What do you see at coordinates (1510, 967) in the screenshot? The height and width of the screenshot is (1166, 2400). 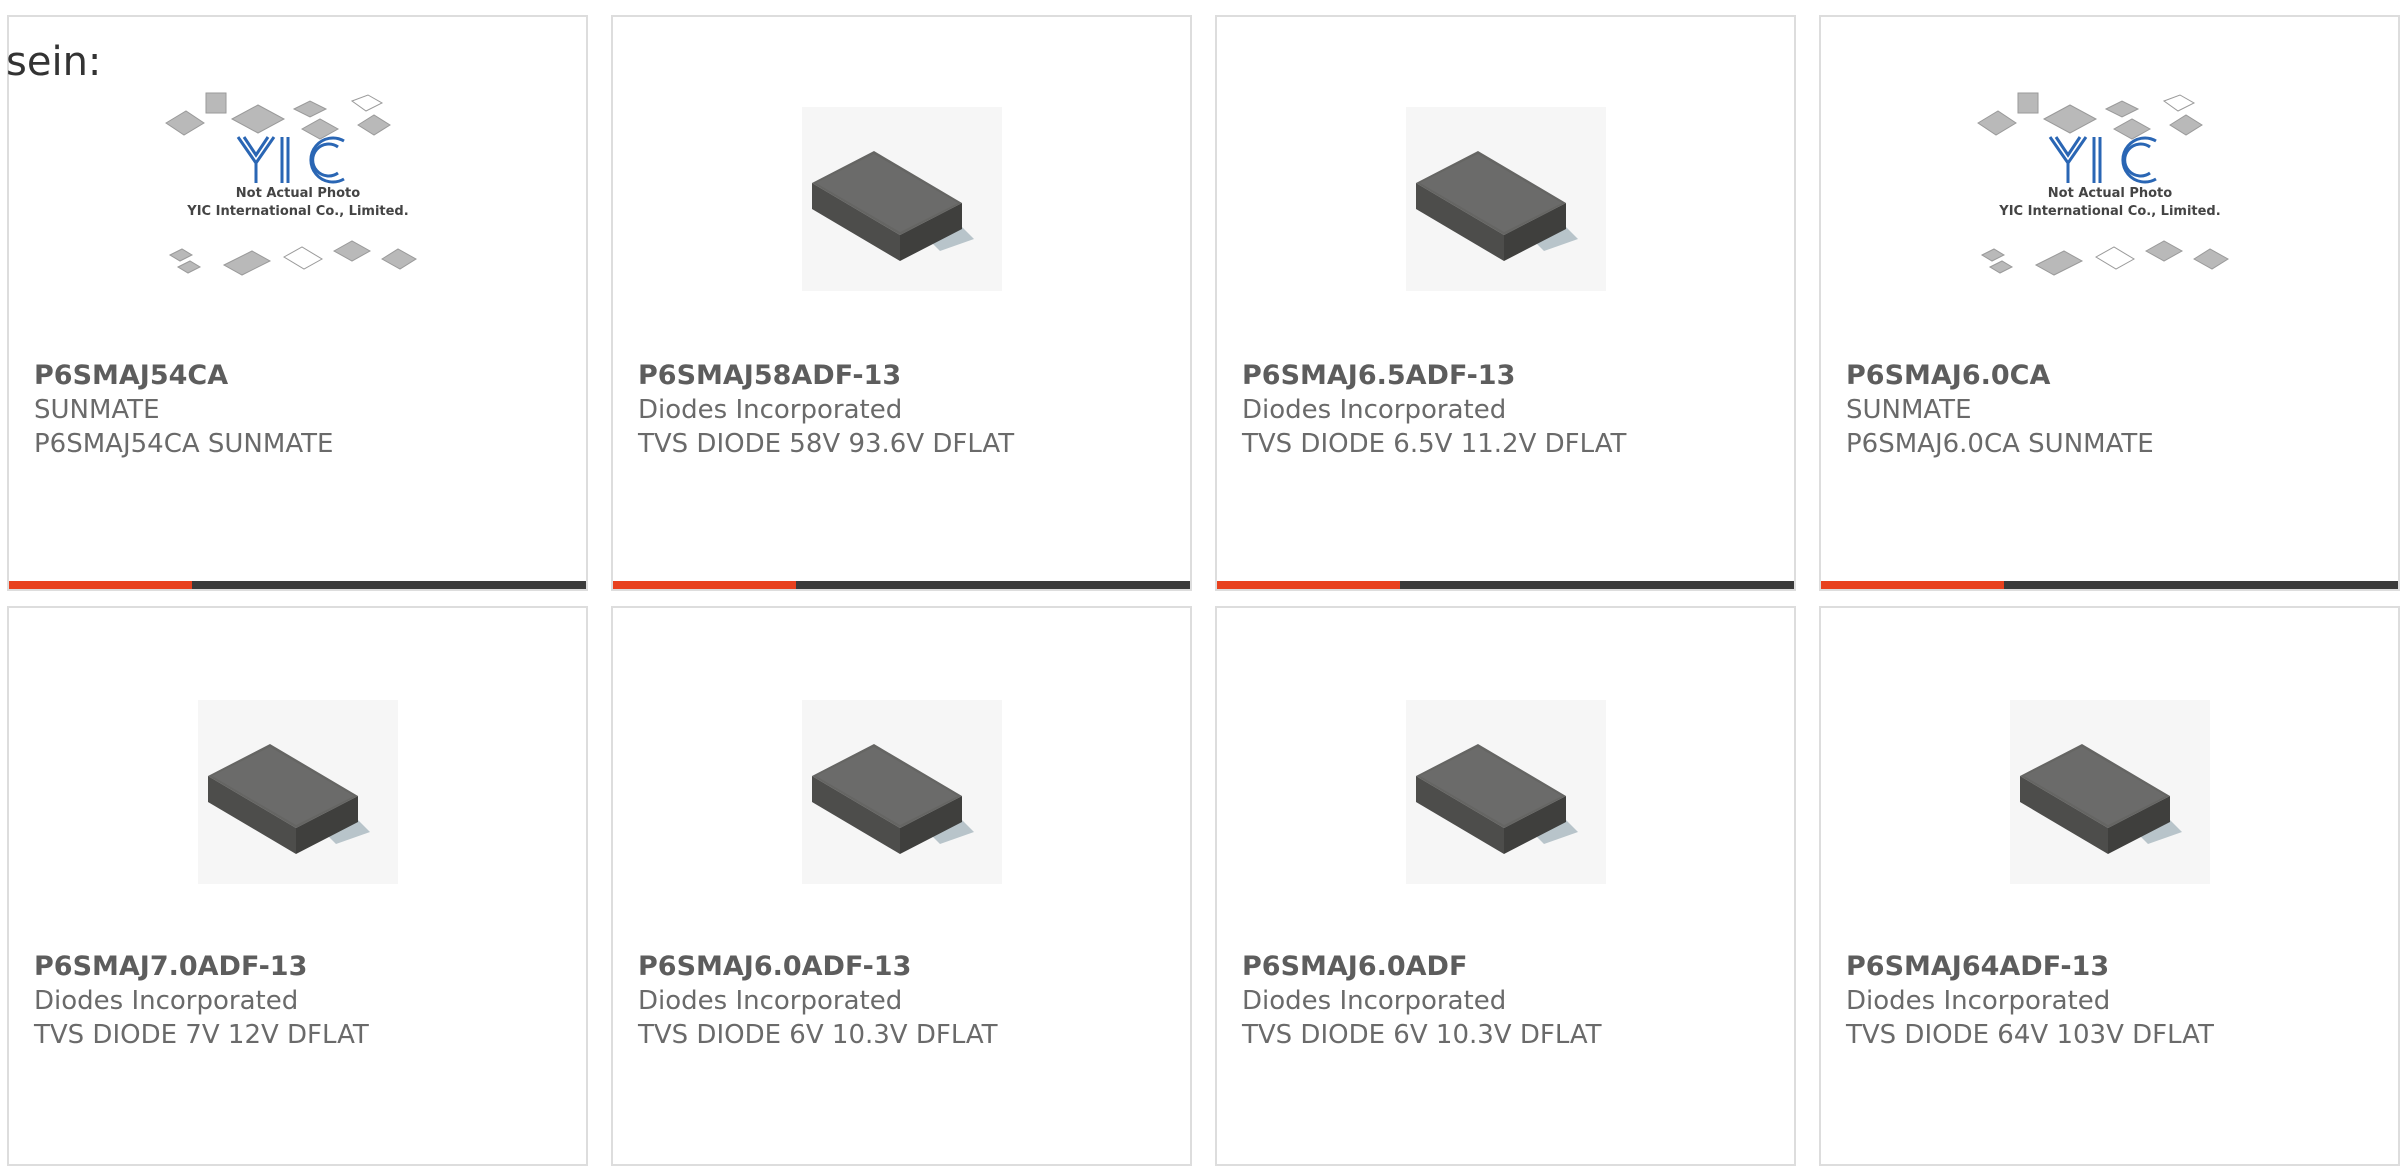 I see `part-number: P6SMAJ6.0ADF` at bounding box center [1510, 967].